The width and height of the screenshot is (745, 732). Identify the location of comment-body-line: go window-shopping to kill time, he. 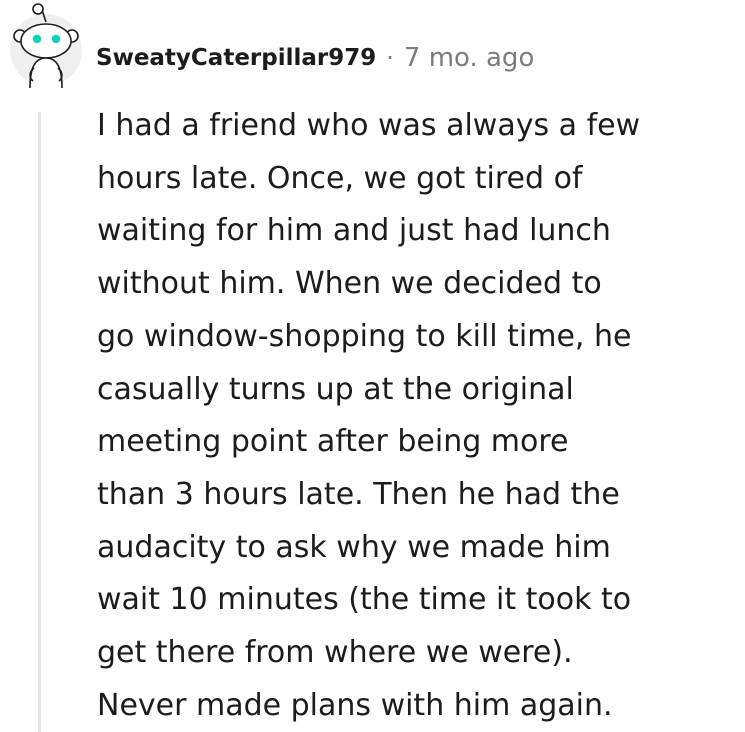
(364, 336).